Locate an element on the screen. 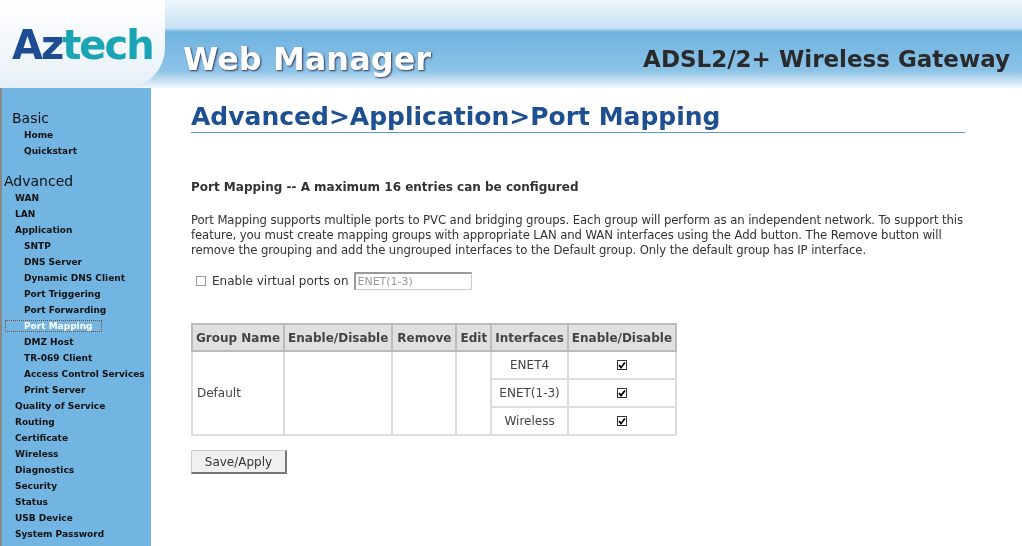 This screenshot has width=1022, height=546. save-button: Save/Apply is located at coordinates (239, 462).